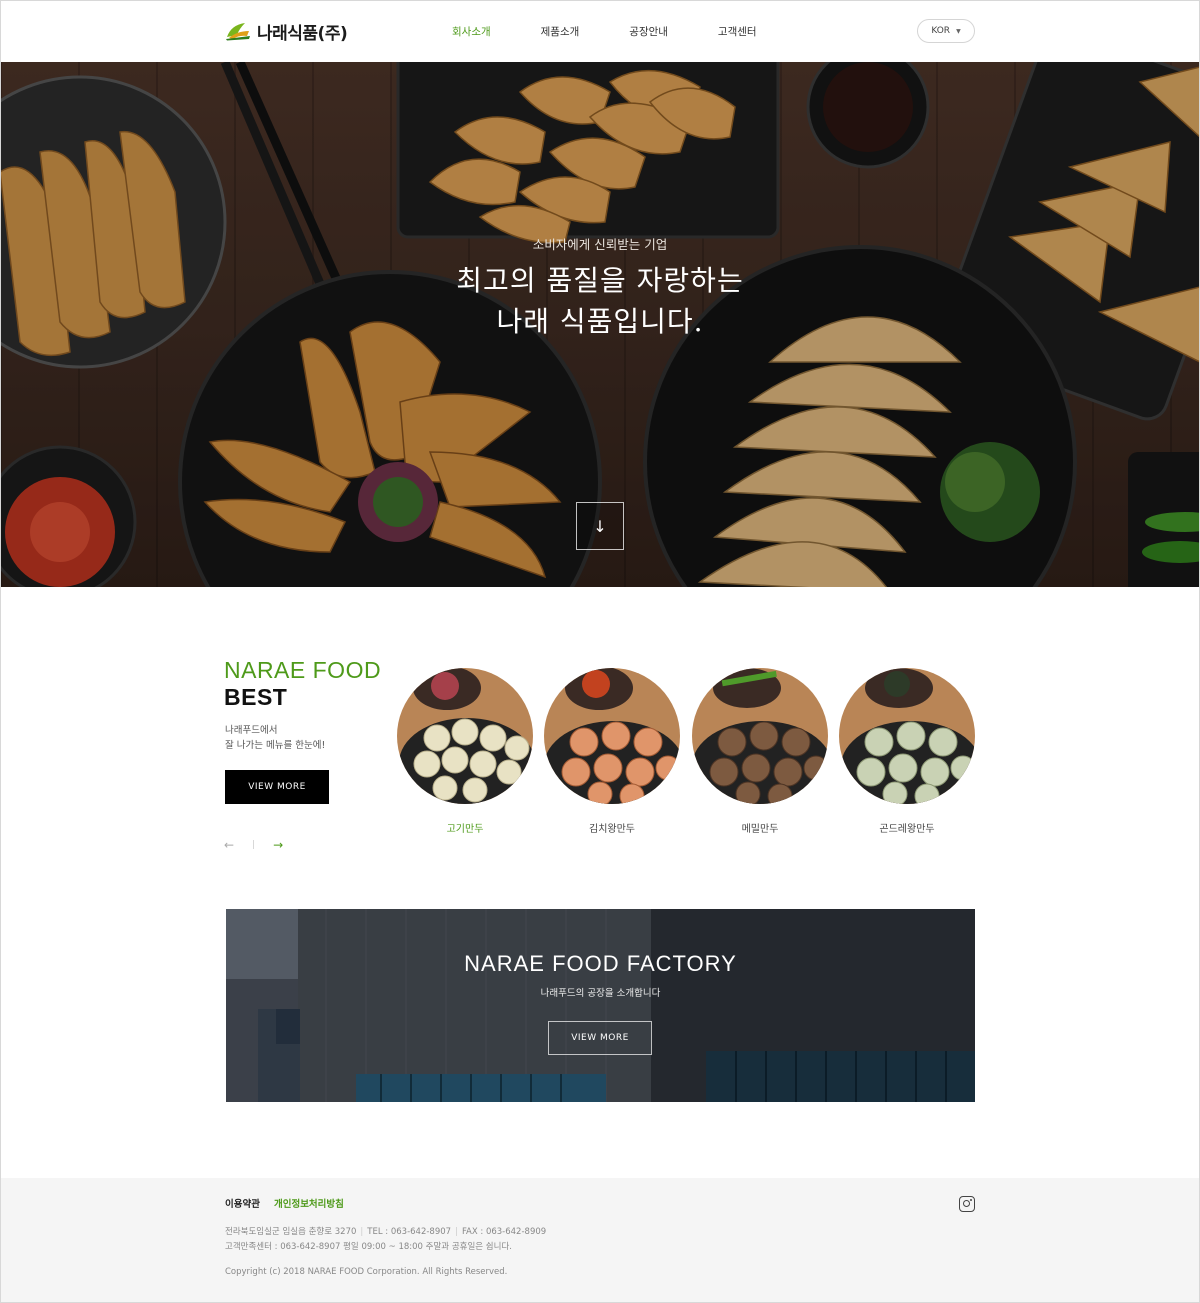 This screenshot has height=1303, width=1200. What do you see at coordinates (600, 963) in the screenshot?
I see `factory-title: NARAE FOOD FACTORY` at bounding box center [600, 963].